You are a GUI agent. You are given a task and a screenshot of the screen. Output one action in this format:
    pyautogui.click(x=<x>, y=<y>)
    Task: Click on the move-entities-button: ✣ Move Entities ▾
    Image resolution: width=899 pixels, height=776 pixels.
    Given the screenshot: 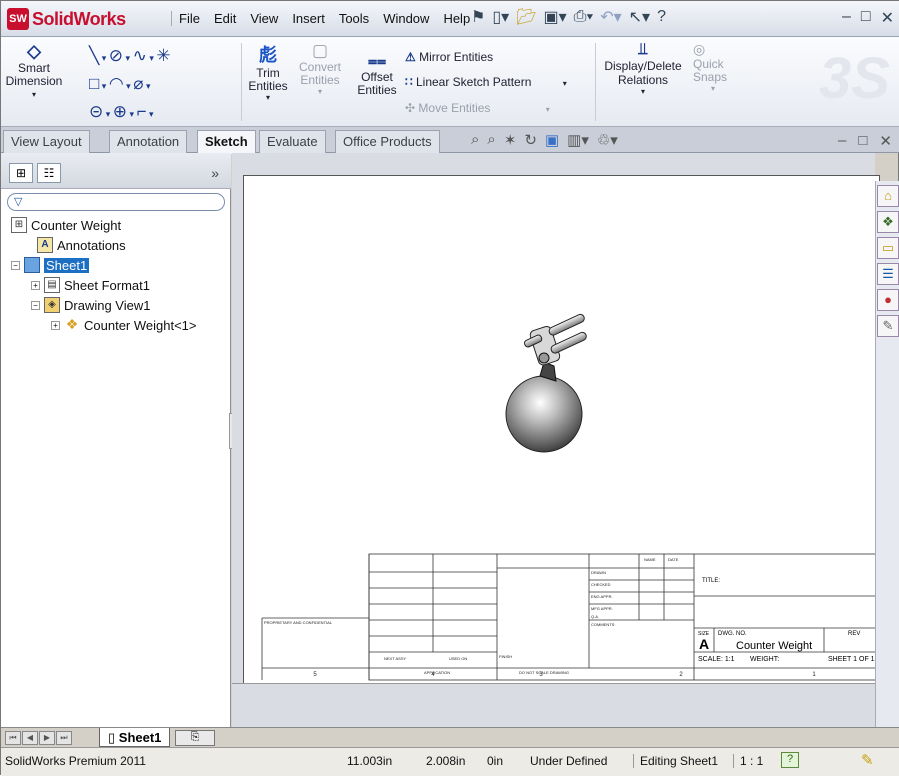 What is the action you would take?
    pyautogui.click(x=486, y=109)
    